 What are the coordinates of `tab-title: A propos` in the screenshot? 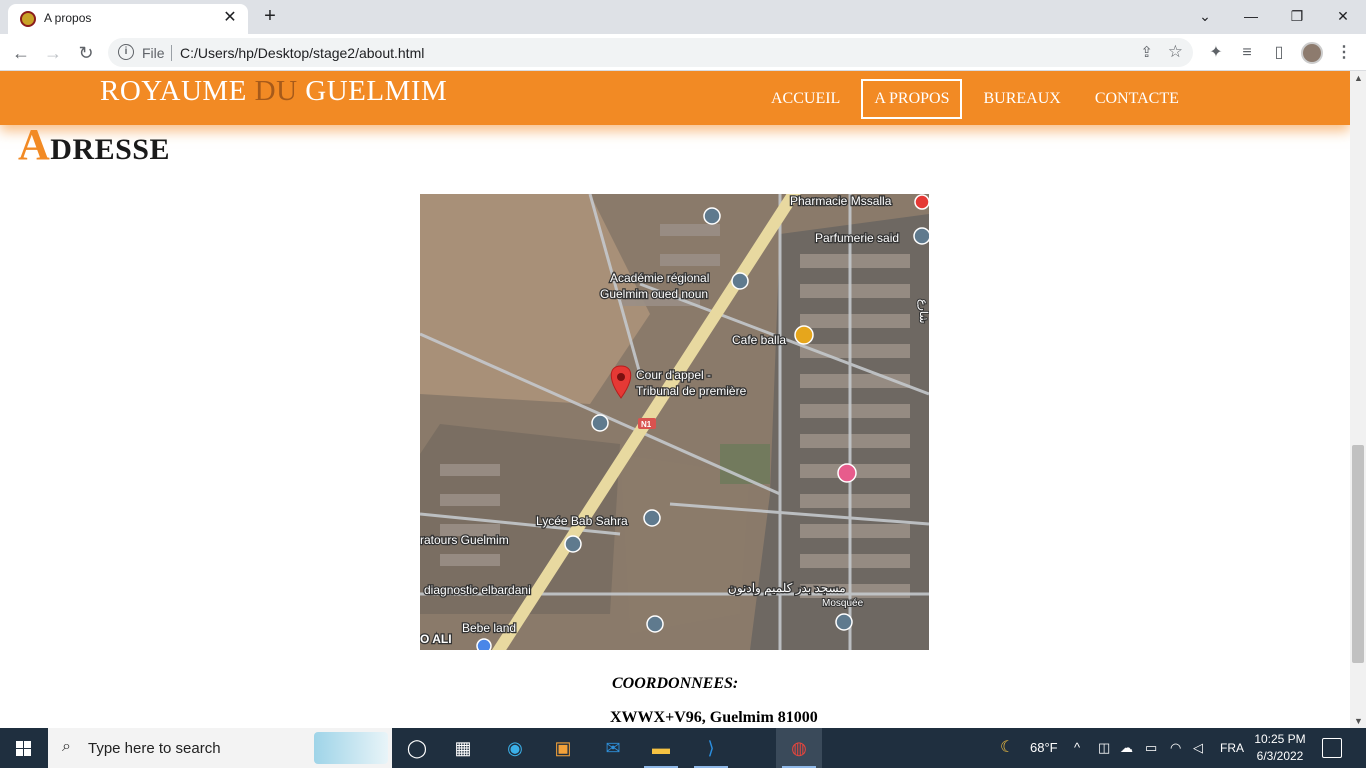 It's located at (68, 18).